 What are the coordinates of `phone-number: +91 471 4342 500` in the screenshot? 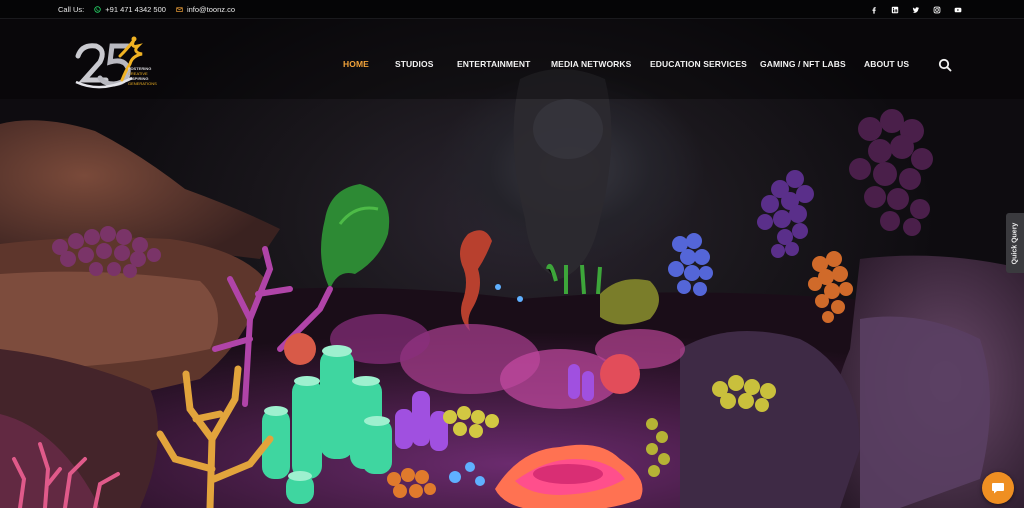 It's located at (135, 9).